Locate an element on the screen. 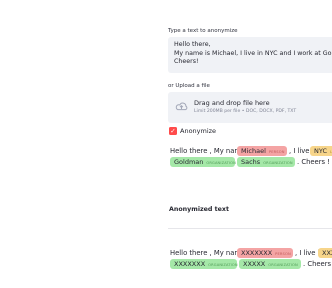 This screenshot has width=332, height=288. entity-text: XXX is located at coordinates (327, 253).